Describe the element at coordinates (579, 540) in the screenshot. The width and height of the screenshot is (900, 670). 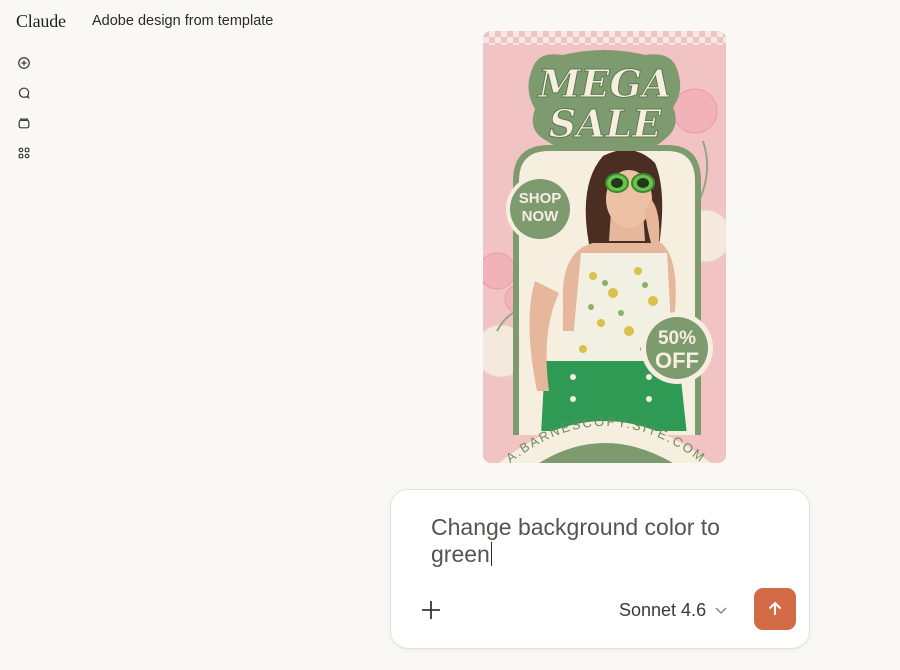
I see `message-input-text: Change background color to green` at that location.